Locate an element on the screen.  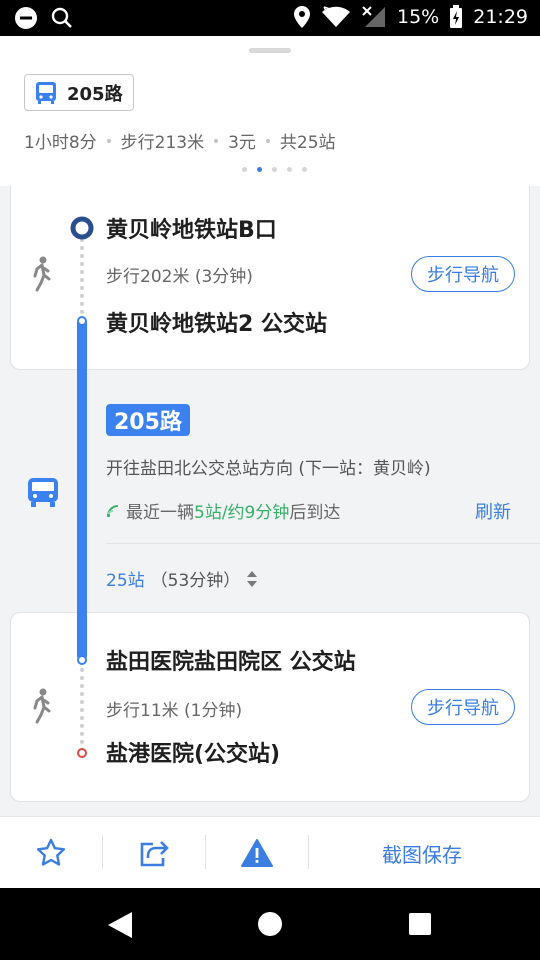
do-not-disturb-icon is located at coordinates (26, 18).